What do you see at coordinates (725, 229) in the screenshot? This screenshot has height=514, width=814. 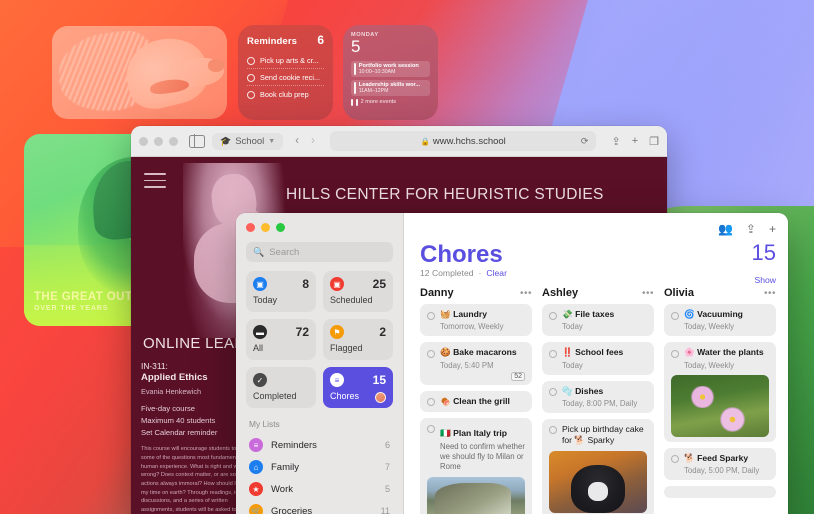 I see `add-people-icon: 👥` at bounding box center [725, 229].